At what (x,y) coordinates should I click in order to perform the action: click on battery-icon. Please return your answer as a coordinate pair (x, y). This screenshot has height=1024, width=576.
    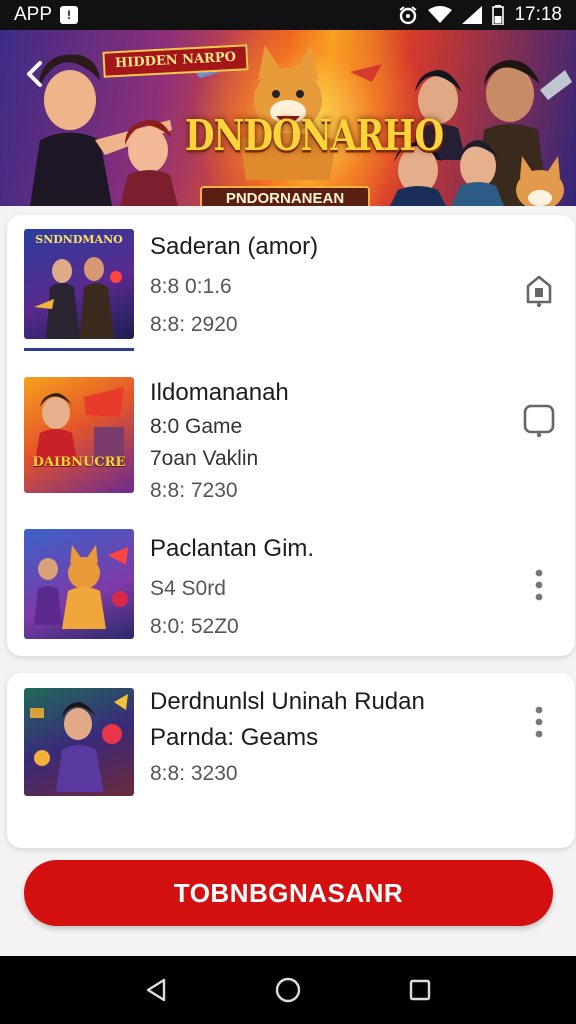
    Looking at the image, I should click on (498, 15).